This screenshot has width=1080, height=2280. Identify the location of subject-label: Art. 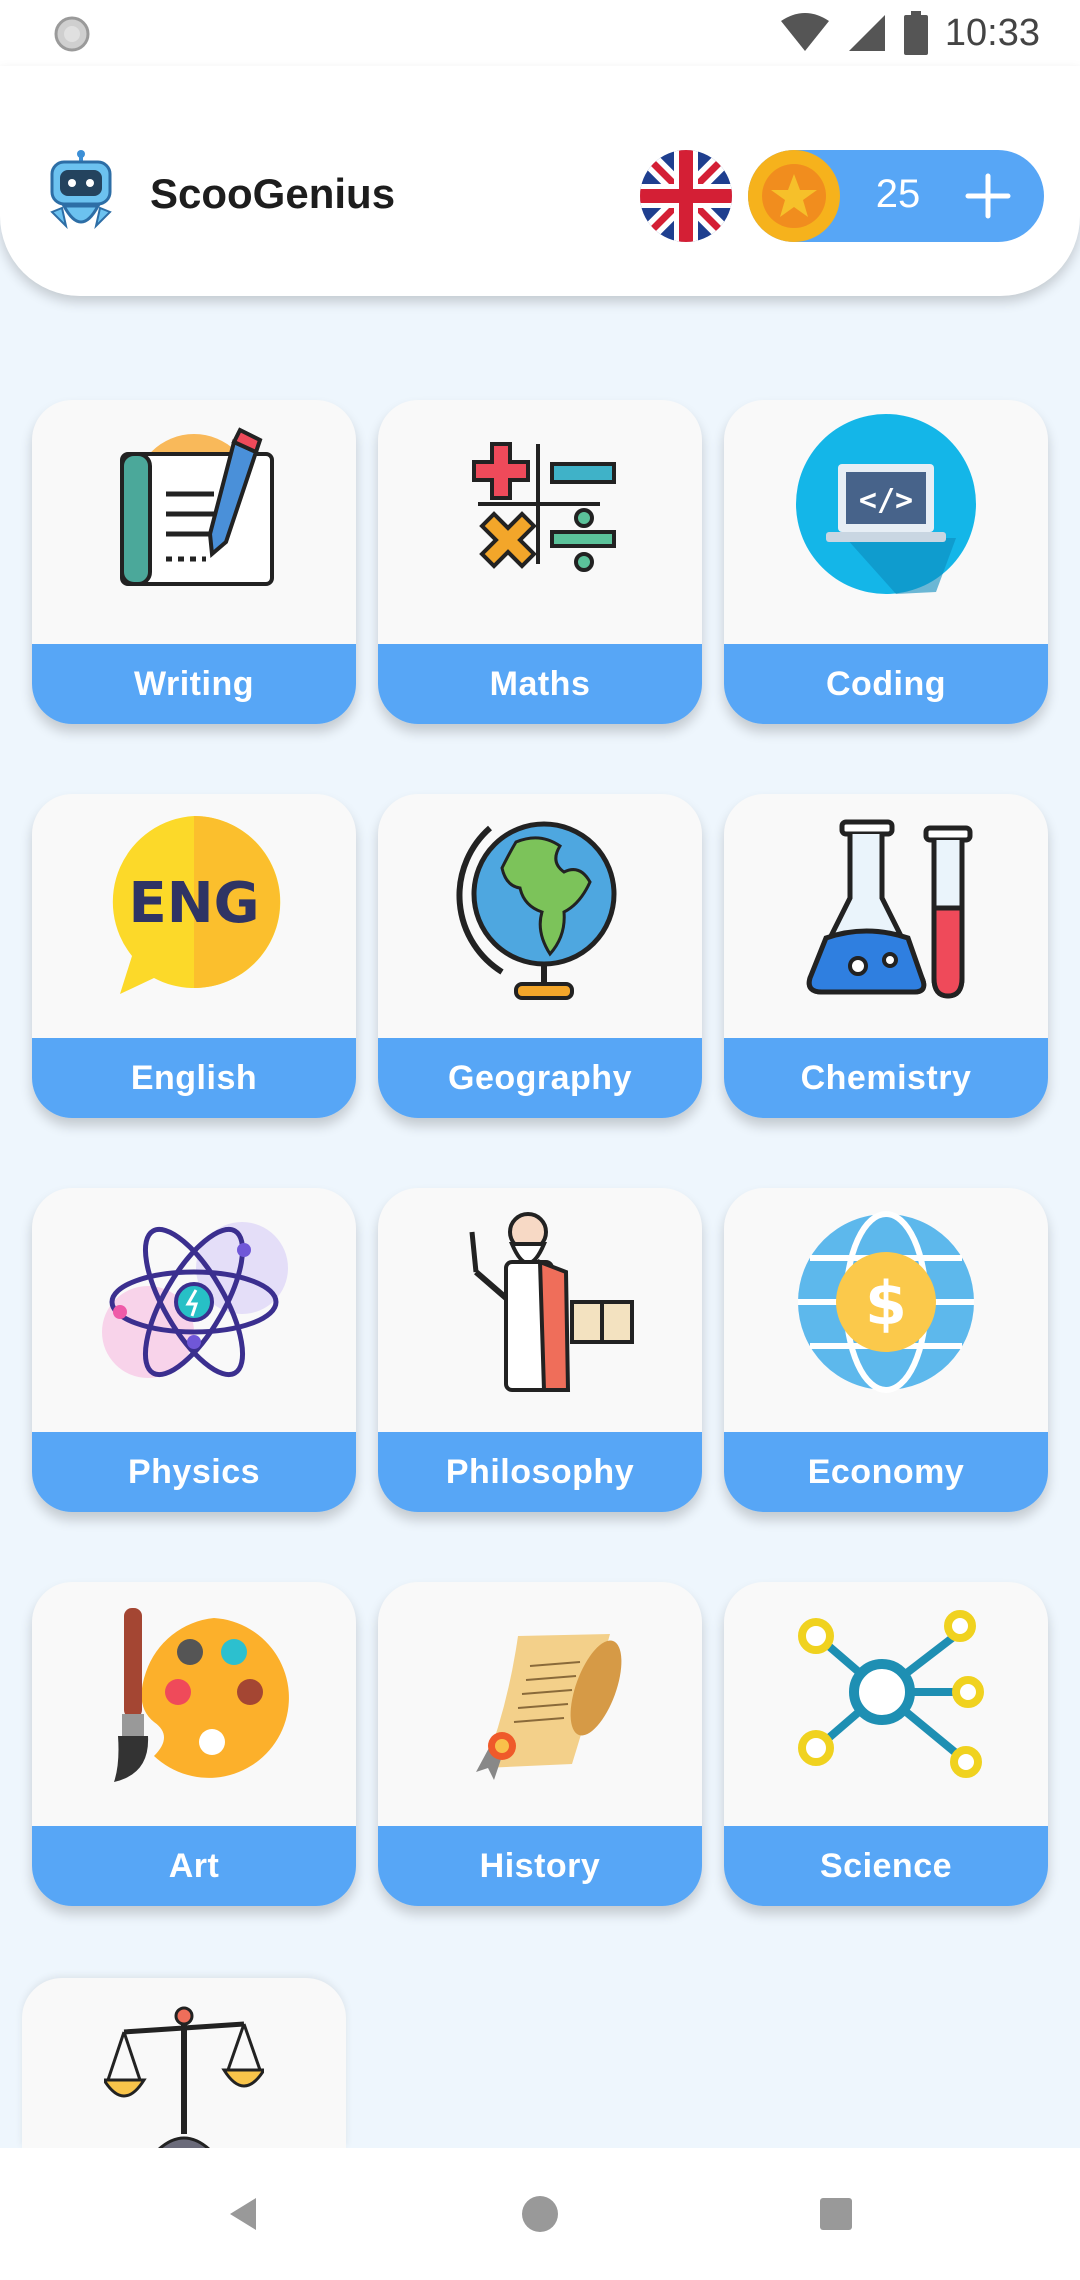
(194, 1866).